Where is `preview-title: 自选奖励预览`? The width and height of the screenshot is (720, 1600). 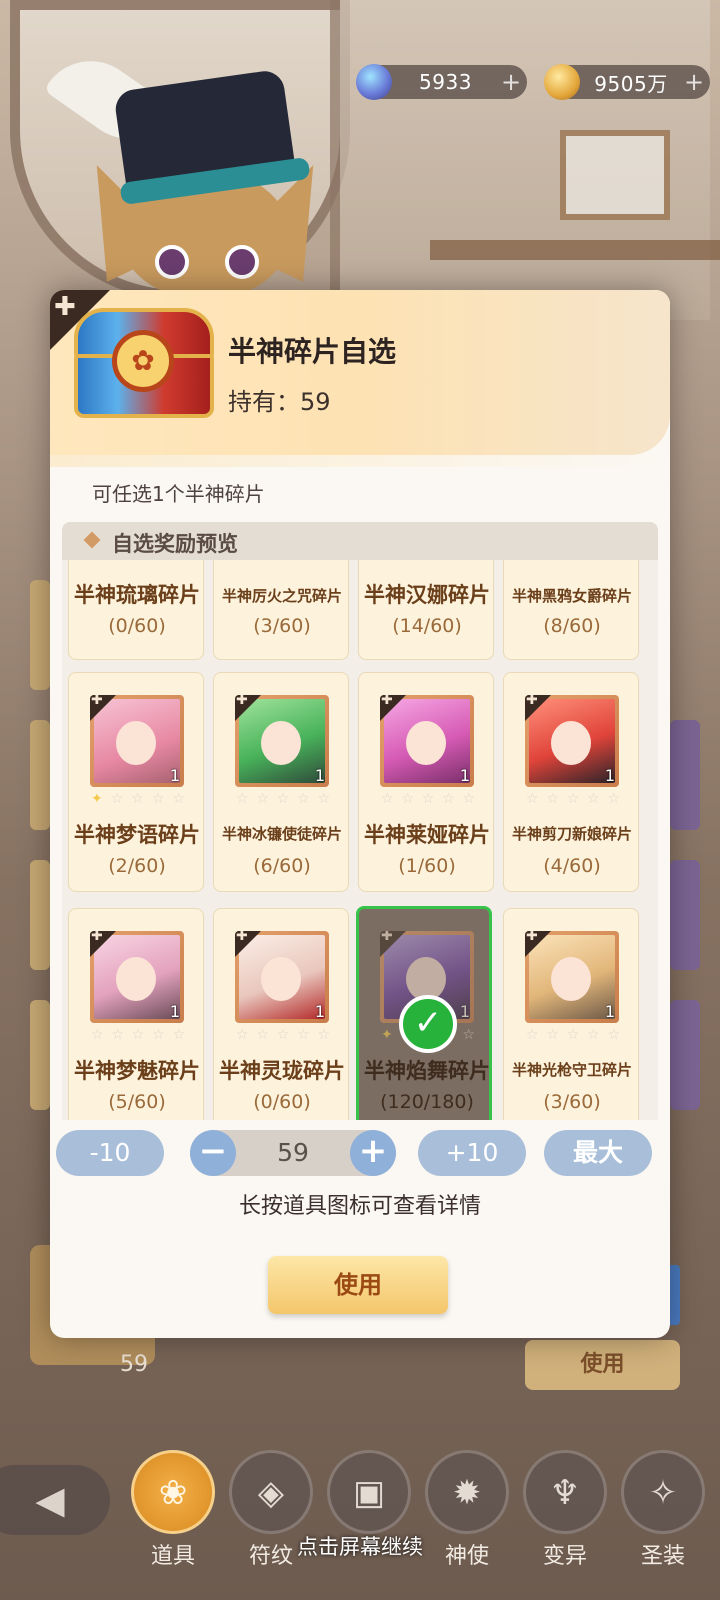 preview-title: 自选奖励预览 is located at coordinates (175, 544).